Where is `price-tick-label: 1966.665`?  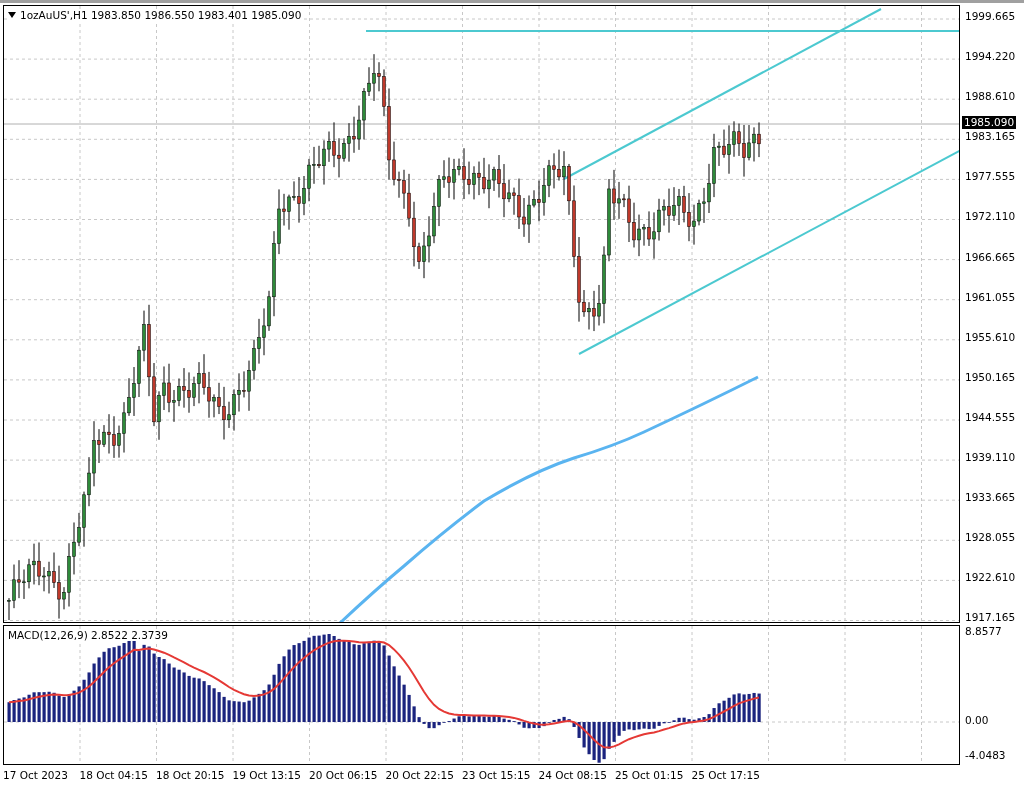
price-tick-label: 1966.665 is located at coordinates (990, 256).